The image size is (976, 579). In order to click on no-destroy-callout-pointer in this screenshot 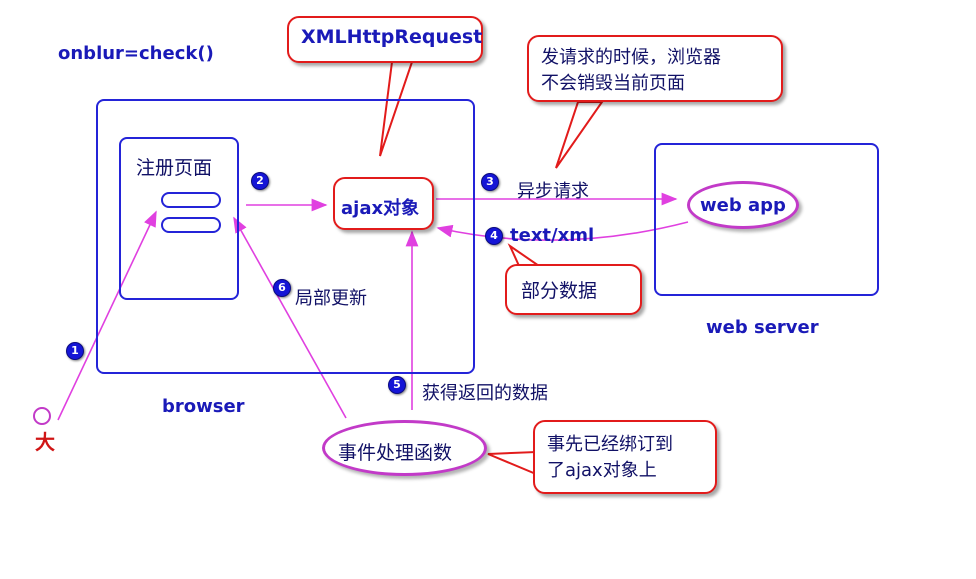, I will do `click(579, 135)`.